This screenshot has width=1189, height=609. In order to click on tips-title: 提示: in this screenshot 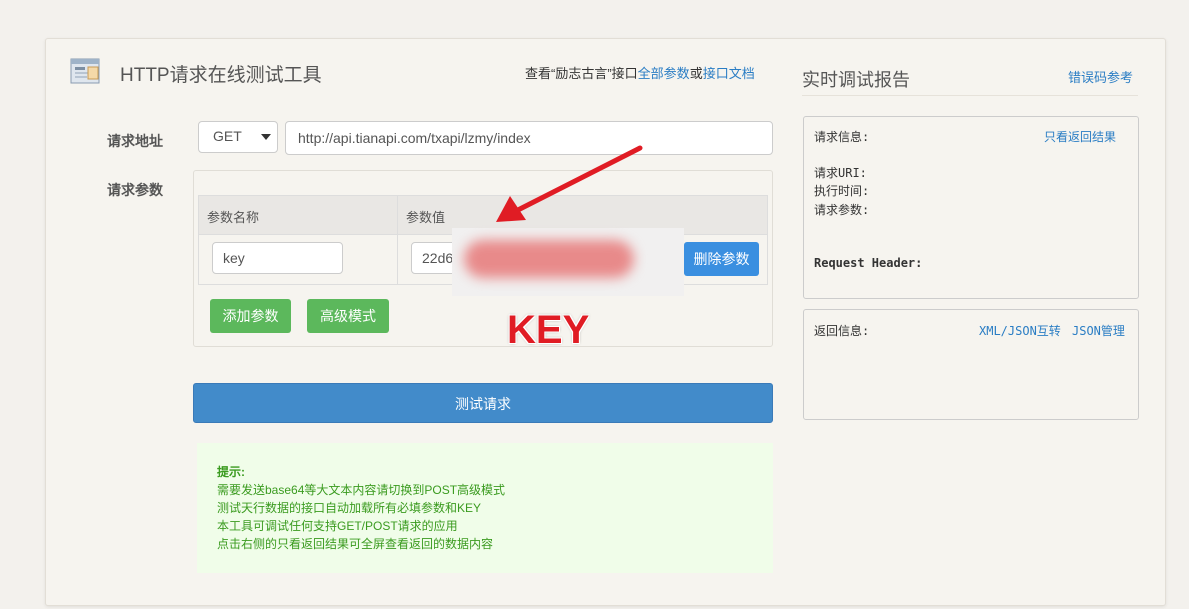, I will do `click(231, 472)`.